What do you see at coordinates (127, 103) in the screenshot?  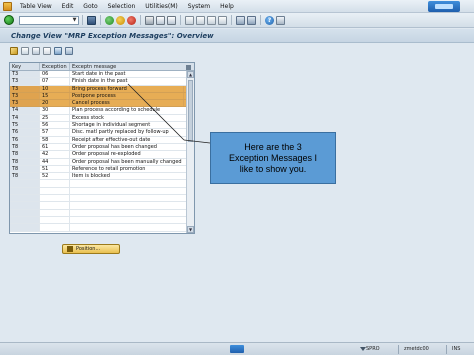 I see `cell-message: Cancel process` at bounding box center [127, 103].